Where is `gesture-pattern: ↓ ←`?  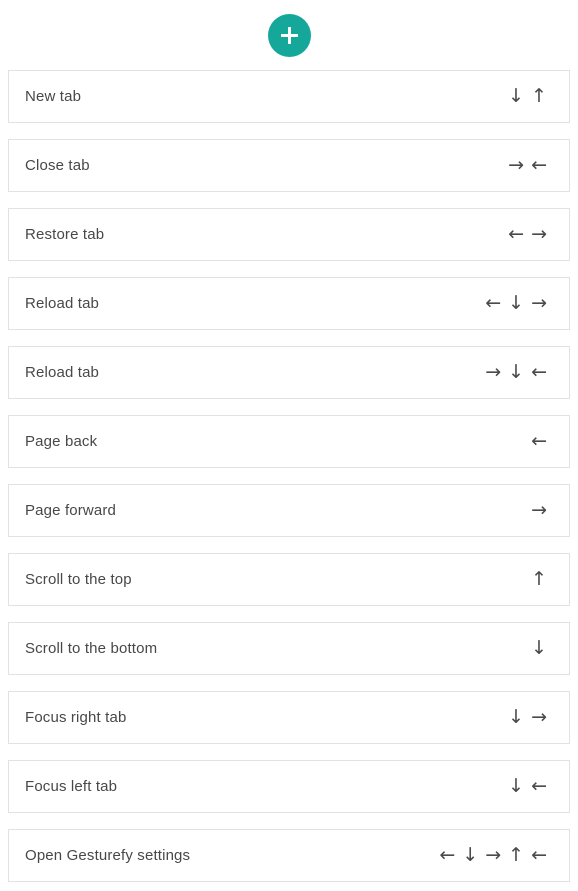
gesture-pattern: ↓ ← is located at coordinates (527, 786).